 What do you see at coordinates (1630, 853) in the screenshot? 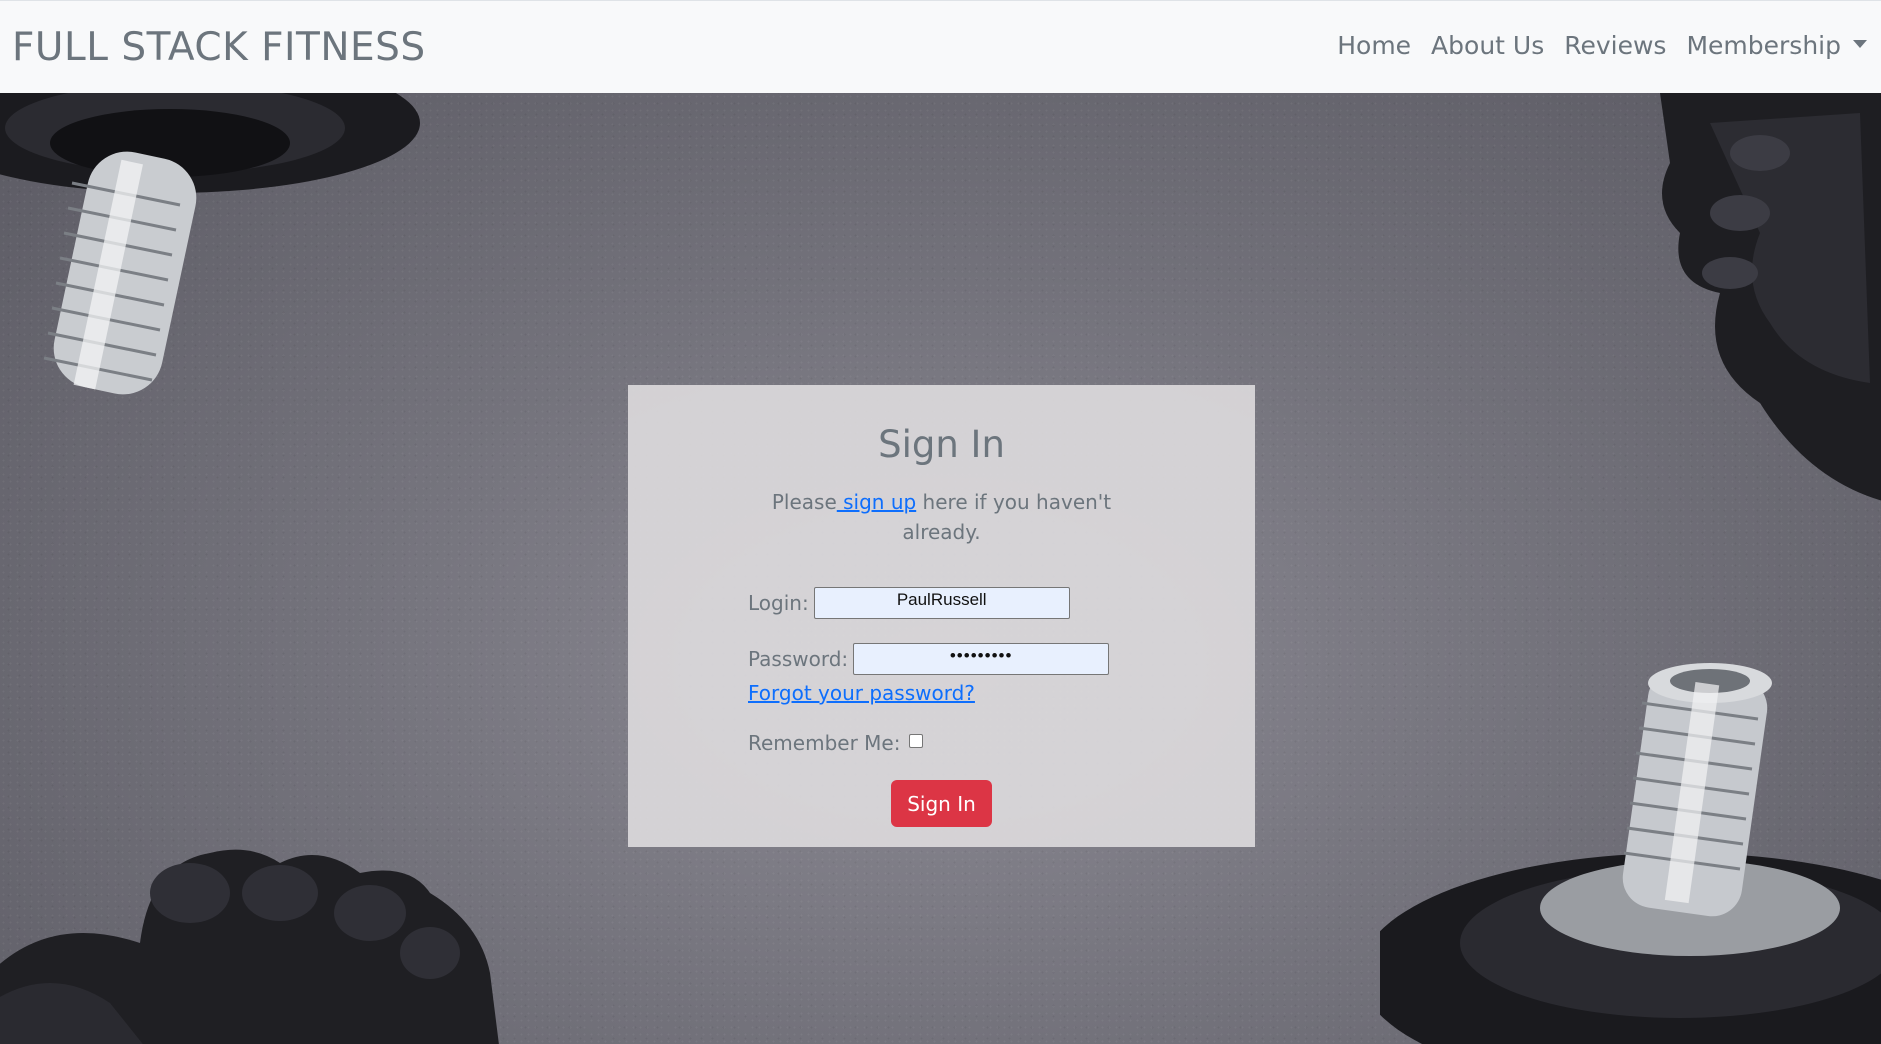
I see `dumbbell-image-bottom-right` at bounding box center [1630, 853].